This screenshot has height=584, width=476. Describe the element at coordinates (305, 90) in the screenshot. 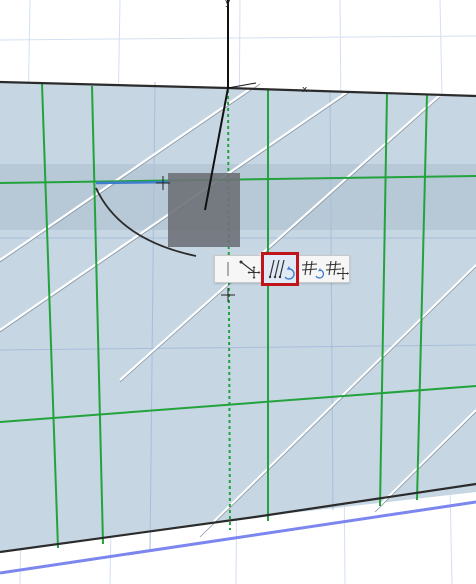

I see `x-axis-label: x` at that location.